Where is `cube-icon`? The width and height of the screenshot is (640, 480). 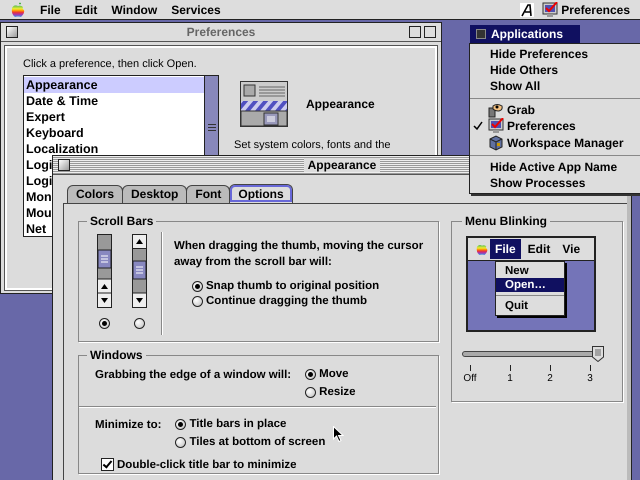
cube-icon is located at coordinates (496, 142).